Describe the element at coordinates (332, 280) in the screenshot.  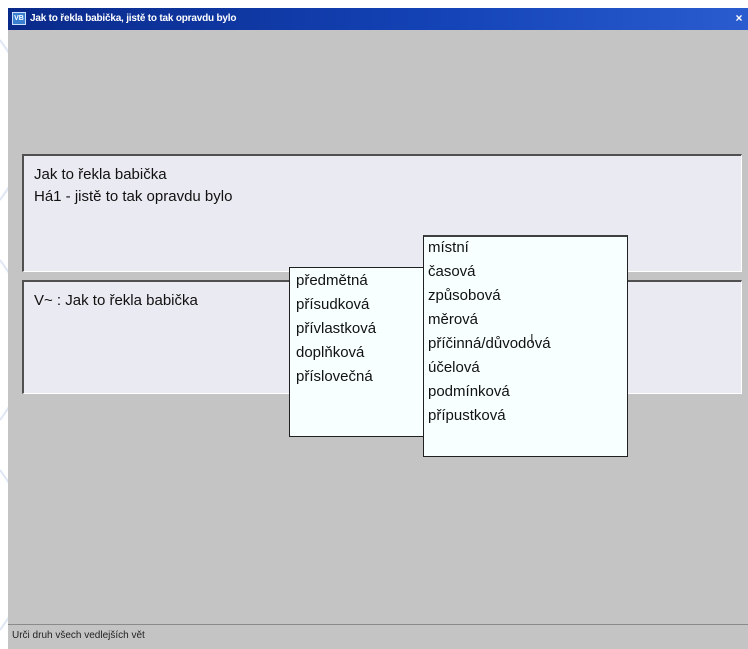
I see `list-item: předmětná` at that location.